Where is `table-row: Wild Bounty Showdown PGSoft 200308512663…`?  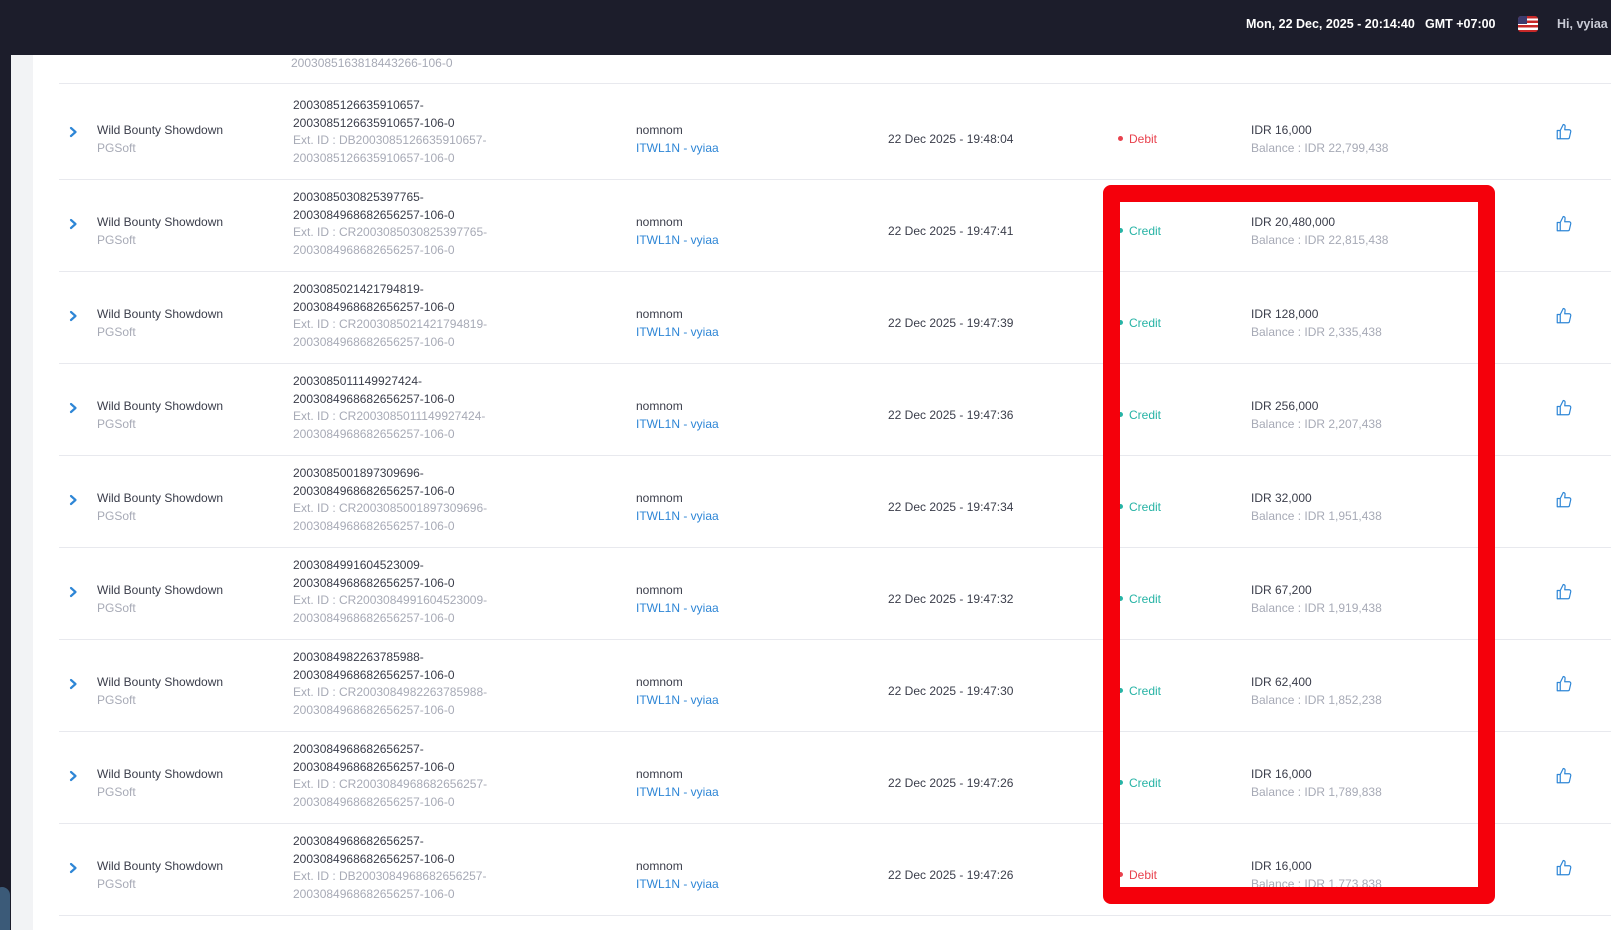
table-row: Wild Bounty Showdown PGSoft 200308512663… is located at coordinates (835, 132).